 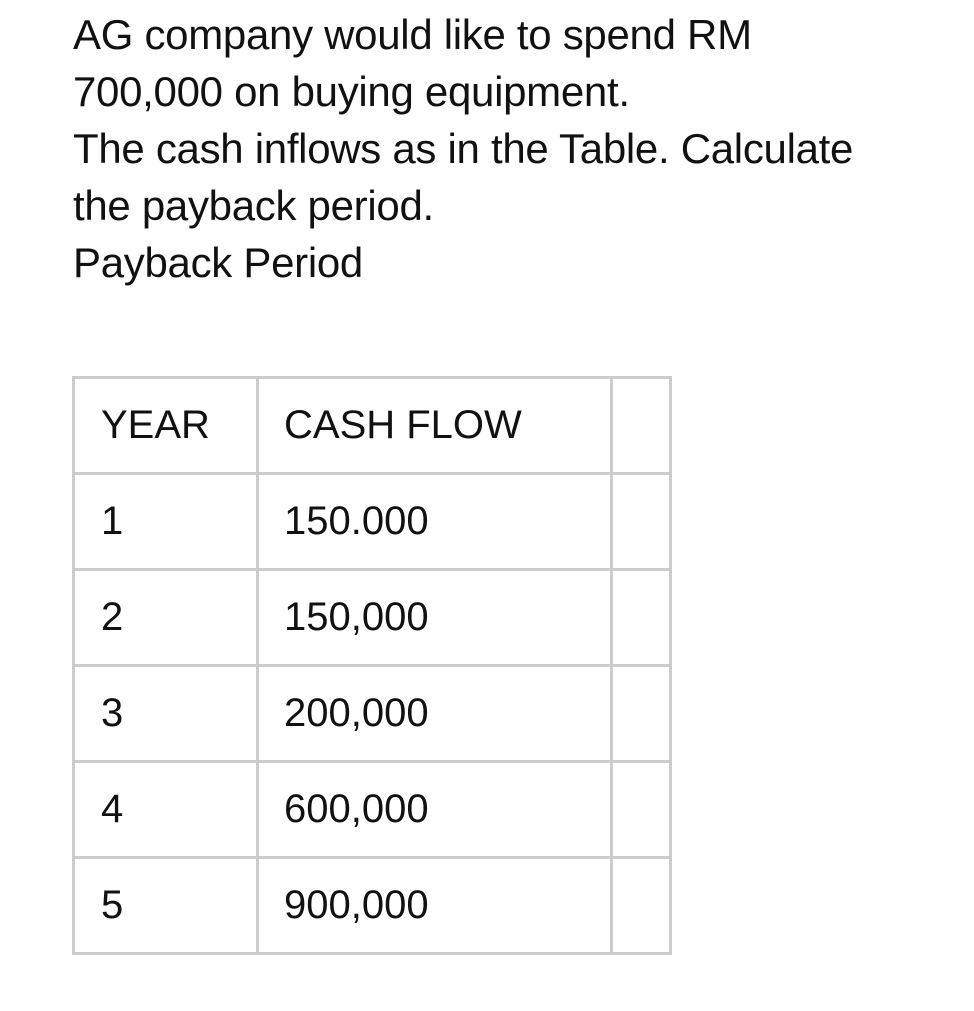 I want to click on cash-flow-cell: 600,000, so click(x=434, y=809).